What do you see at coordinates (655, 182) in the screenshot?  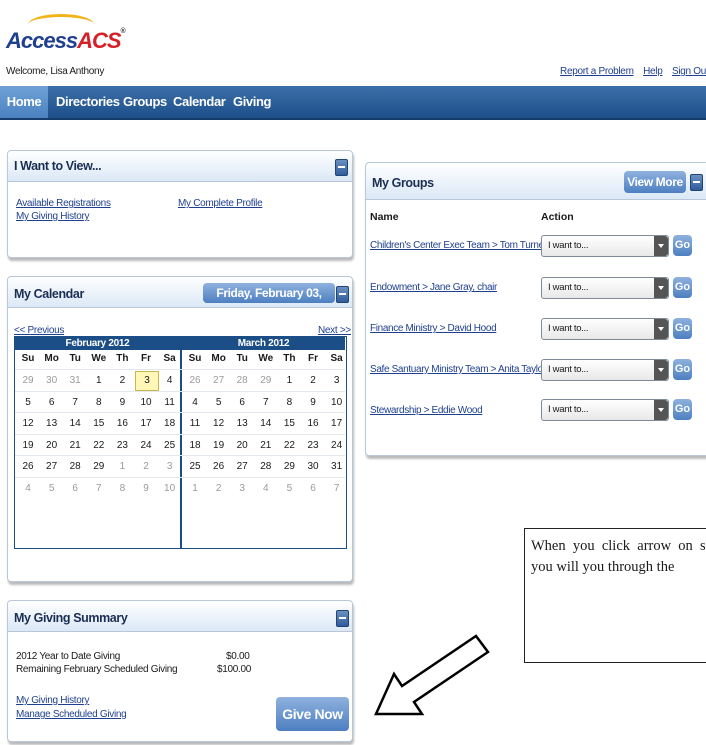 I see `view-more-button: View More` at bounding box center [655, 182].